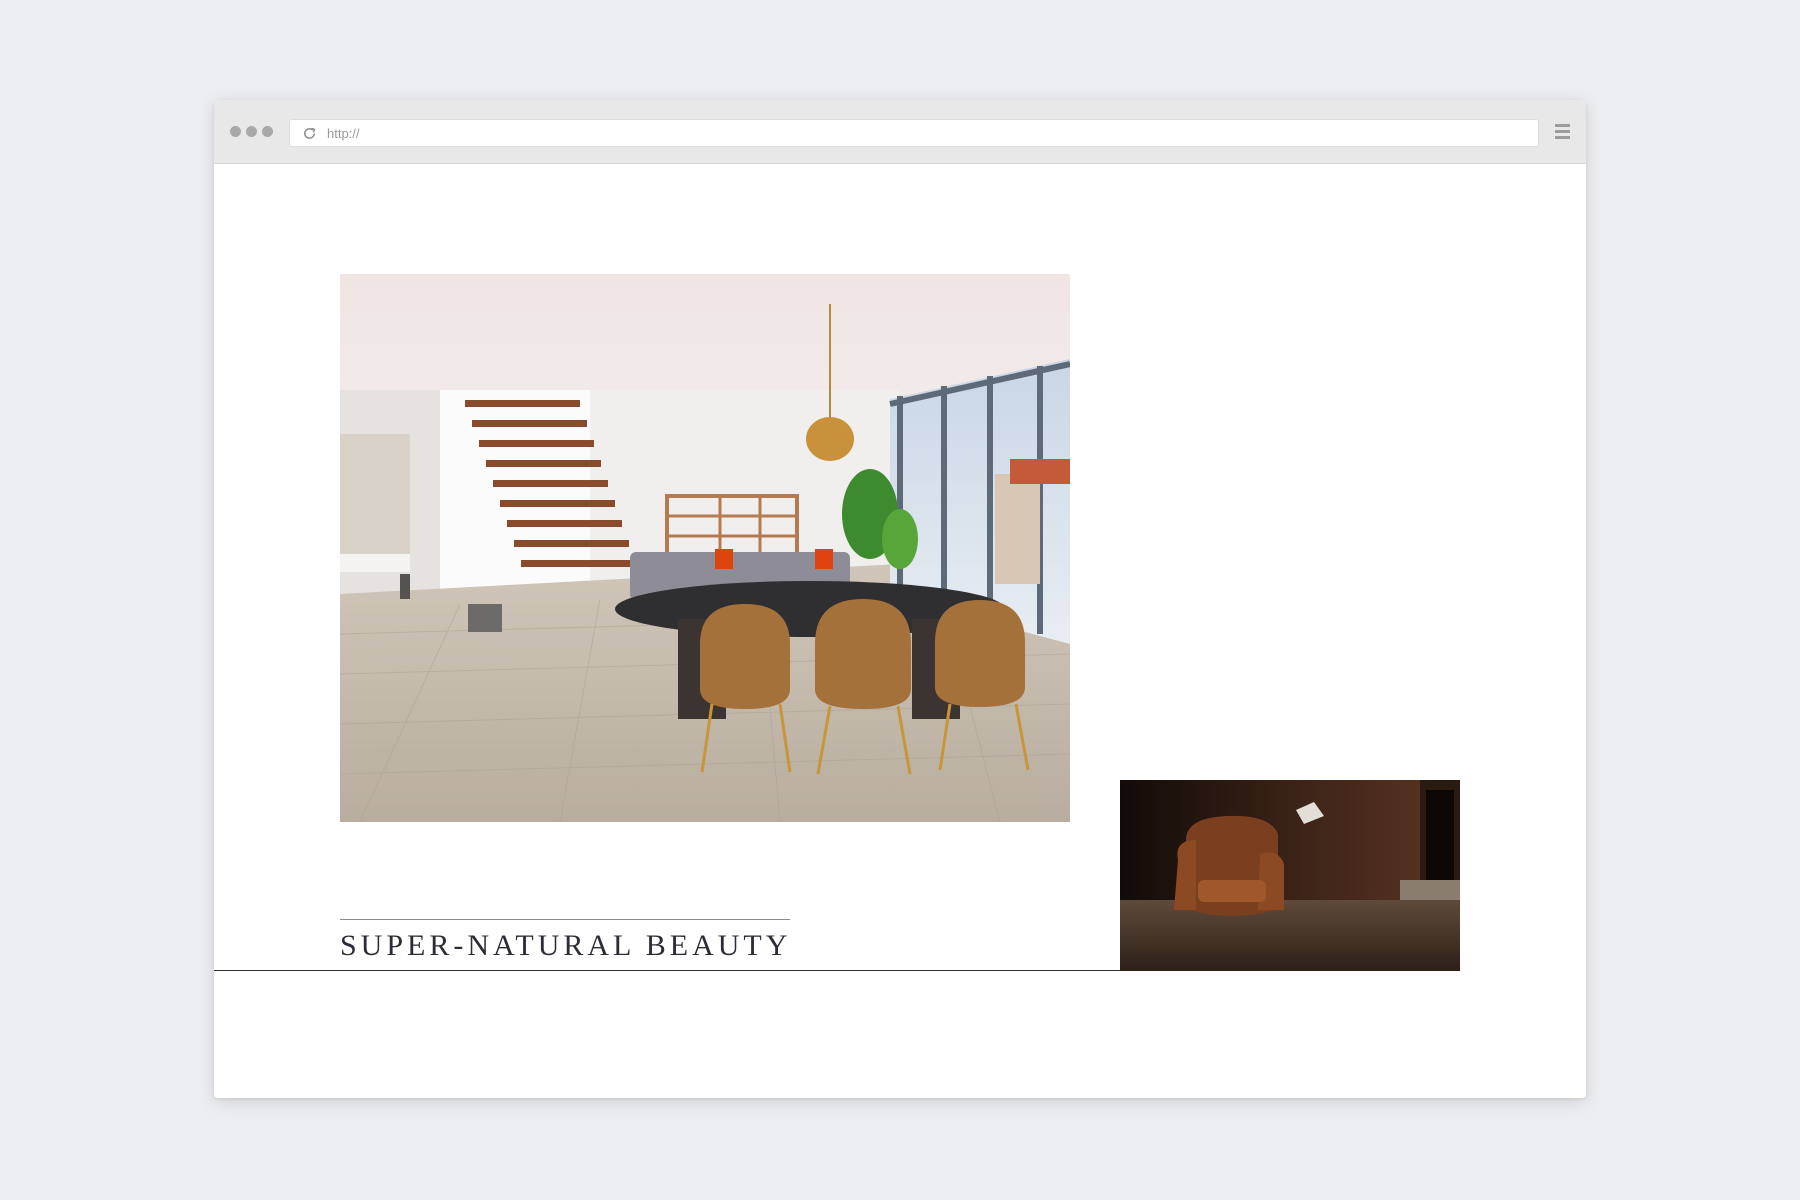 The image size is (1800, 1200). What do you see at coordinates (343, 133) in the screenshot?
I see `url-text: http://` at bounding box center [343, 133].